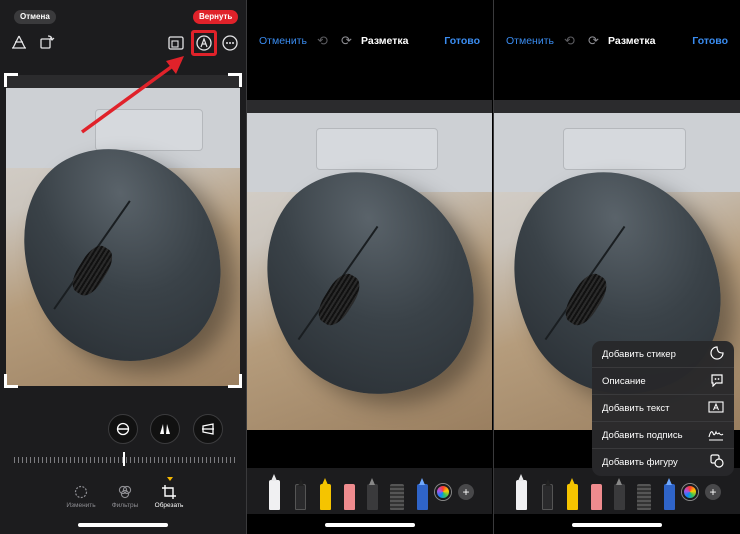 This screenshot has height=534, width=740. What do you see at coordinates (19, 42) in the screenshot?
I see `perspective-icon` at bounding box center [19, 42].